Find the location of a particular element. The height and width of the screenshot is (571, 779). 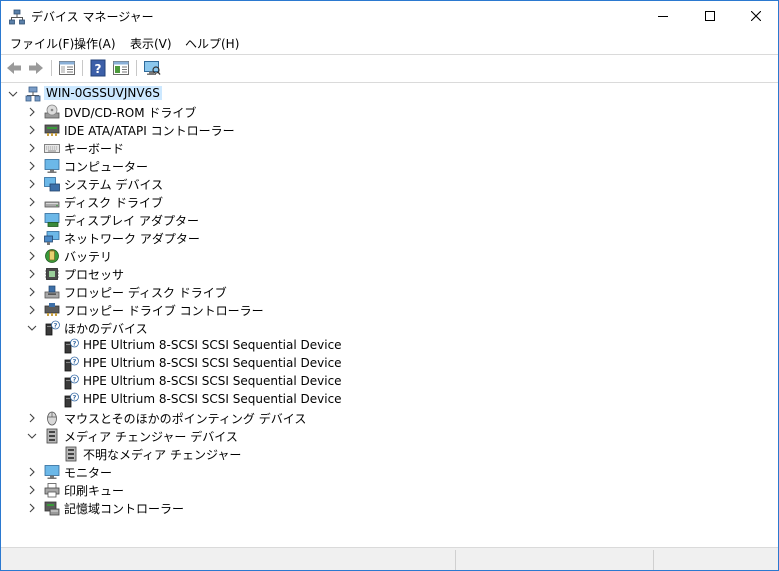

tree-category-label: モニター is located at coordinates (88, 473).